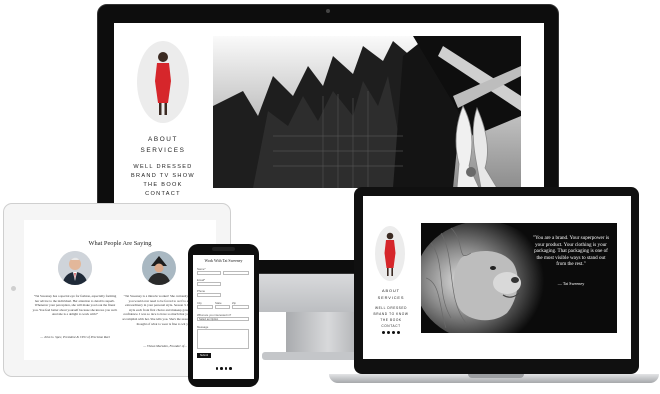 The width and height of the screenshot is (660, 394). What do you see at coordinates (222, 307) in the screenshot?
I see `state-input` at bounding box center [222, 307].